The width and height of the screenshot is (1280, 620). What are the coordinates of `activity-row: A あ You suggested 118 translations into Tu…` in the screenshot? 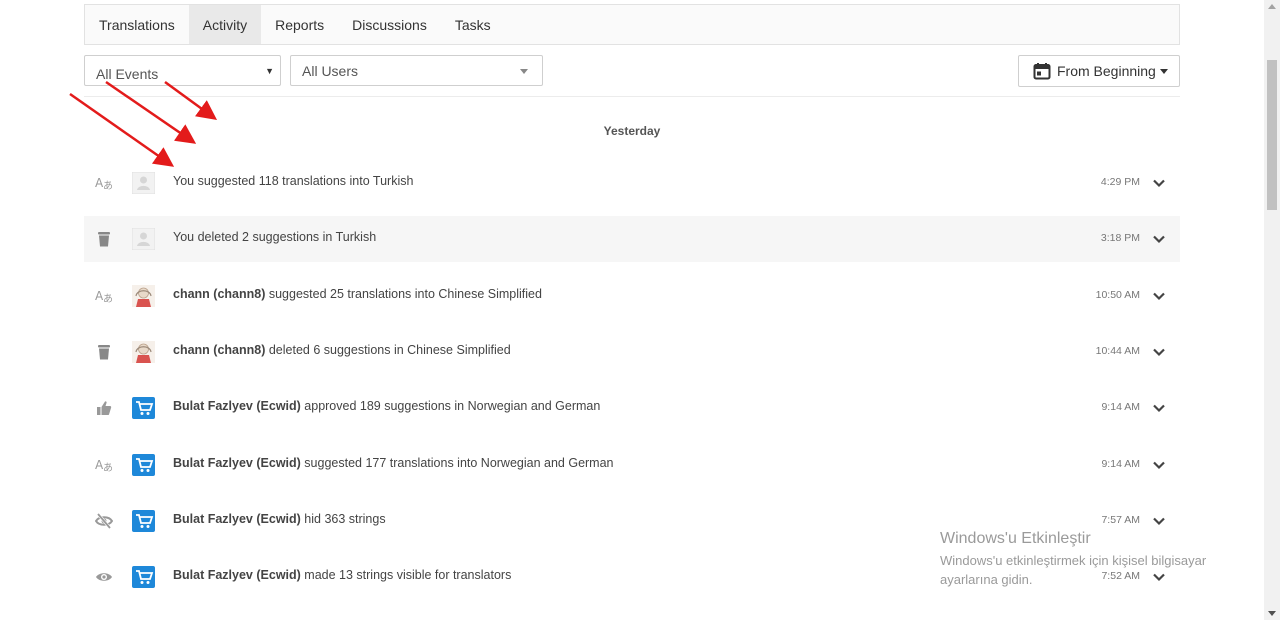 It's located at (632, 183).